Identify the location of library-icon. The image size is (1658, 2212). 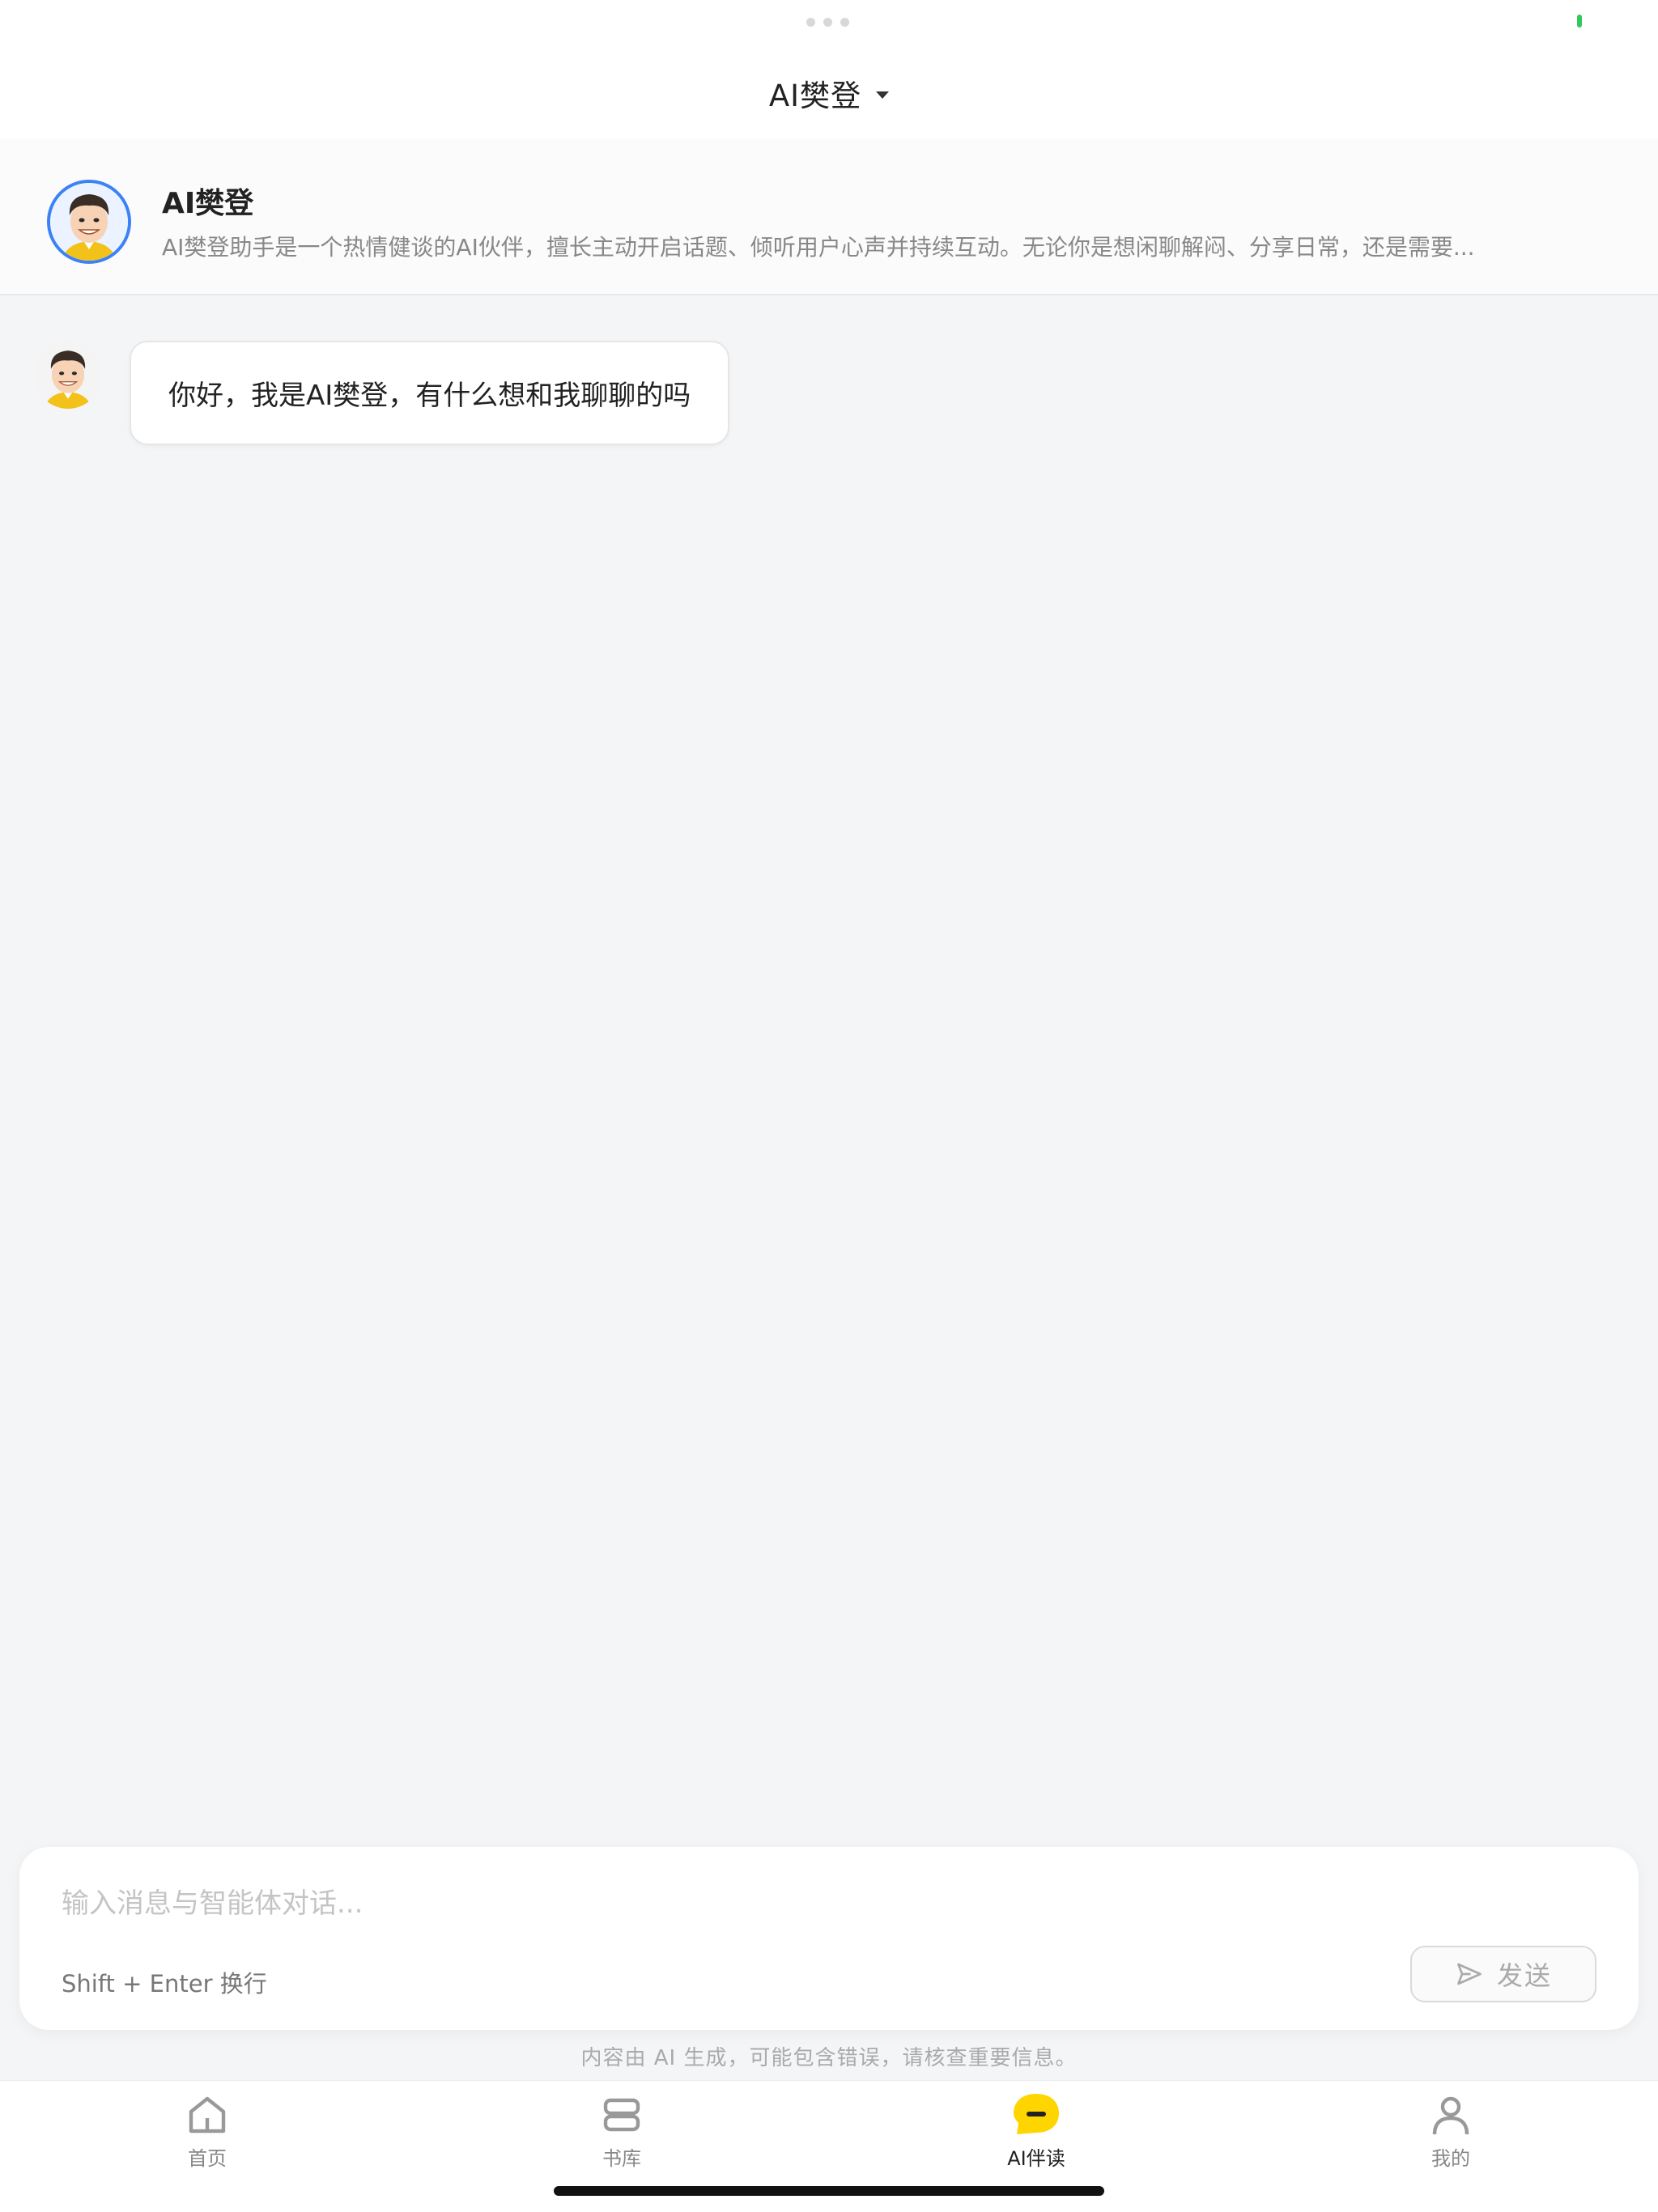
(621, 2115).